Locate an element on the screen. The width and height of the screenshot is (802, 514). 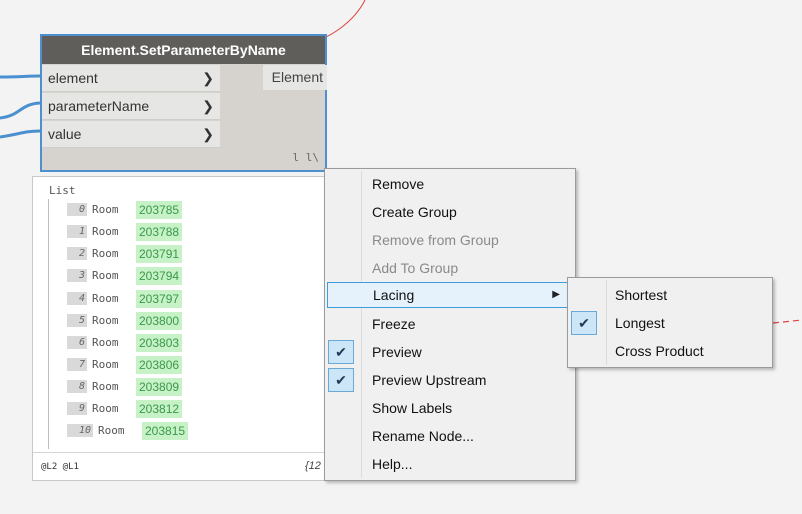
menu-item-freeze: Freeze is located at coordinates (450, 324).